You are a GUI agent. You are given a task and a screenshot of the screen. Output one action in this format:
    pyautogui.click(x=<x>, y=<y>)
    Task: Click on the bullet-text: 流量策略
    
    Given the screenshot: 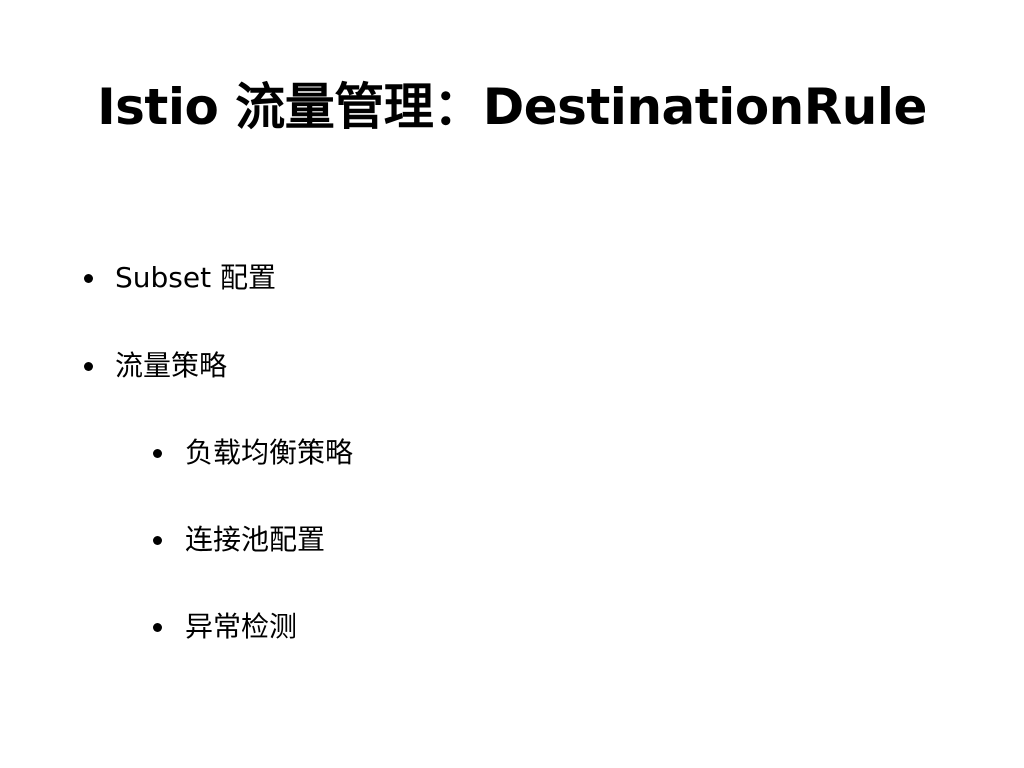 What is the action you would take?
    pyautogui.click(x=171, y=365)
    